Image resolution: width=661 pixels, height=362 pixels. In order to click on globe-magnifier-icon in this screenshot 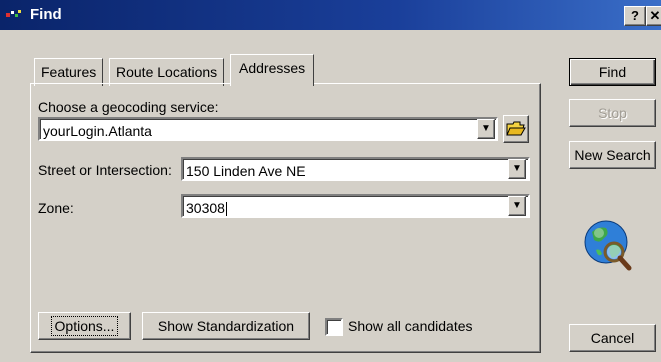, I will do `click(608, 245)`.